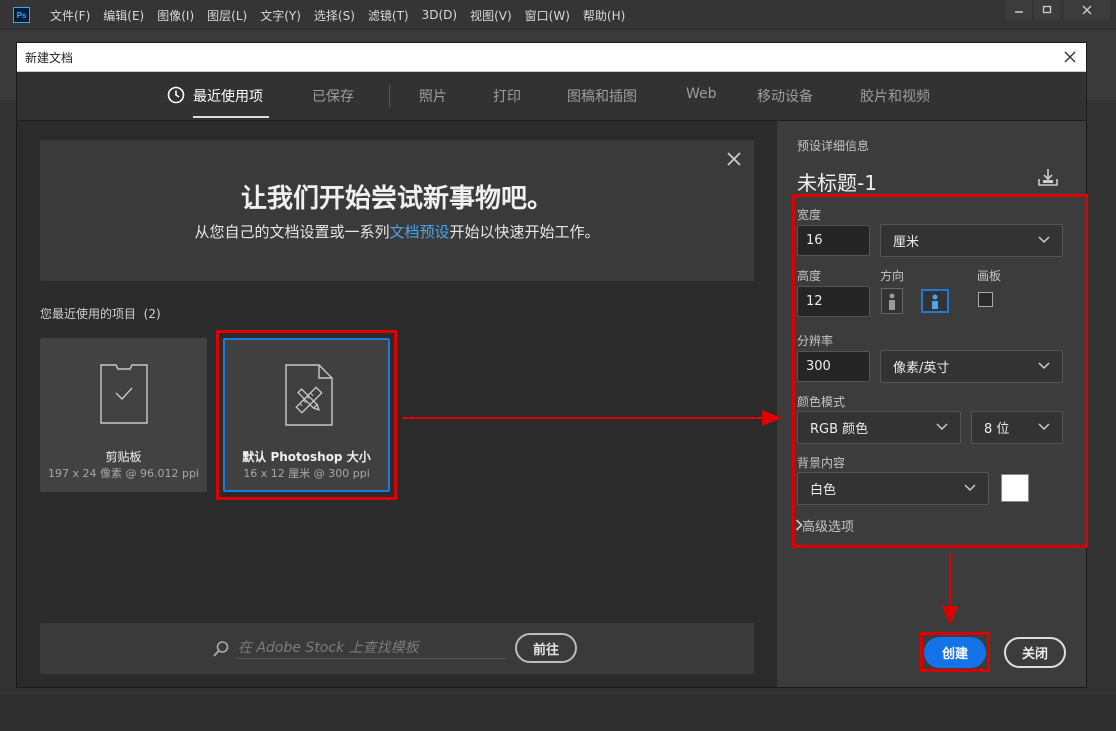 This screenshot has height=731, width=1116. What do you see at coordinates (123, 15) in the screenshot?
I see `menu-edit: 编辑(E)` at bounding box center [123, 15].